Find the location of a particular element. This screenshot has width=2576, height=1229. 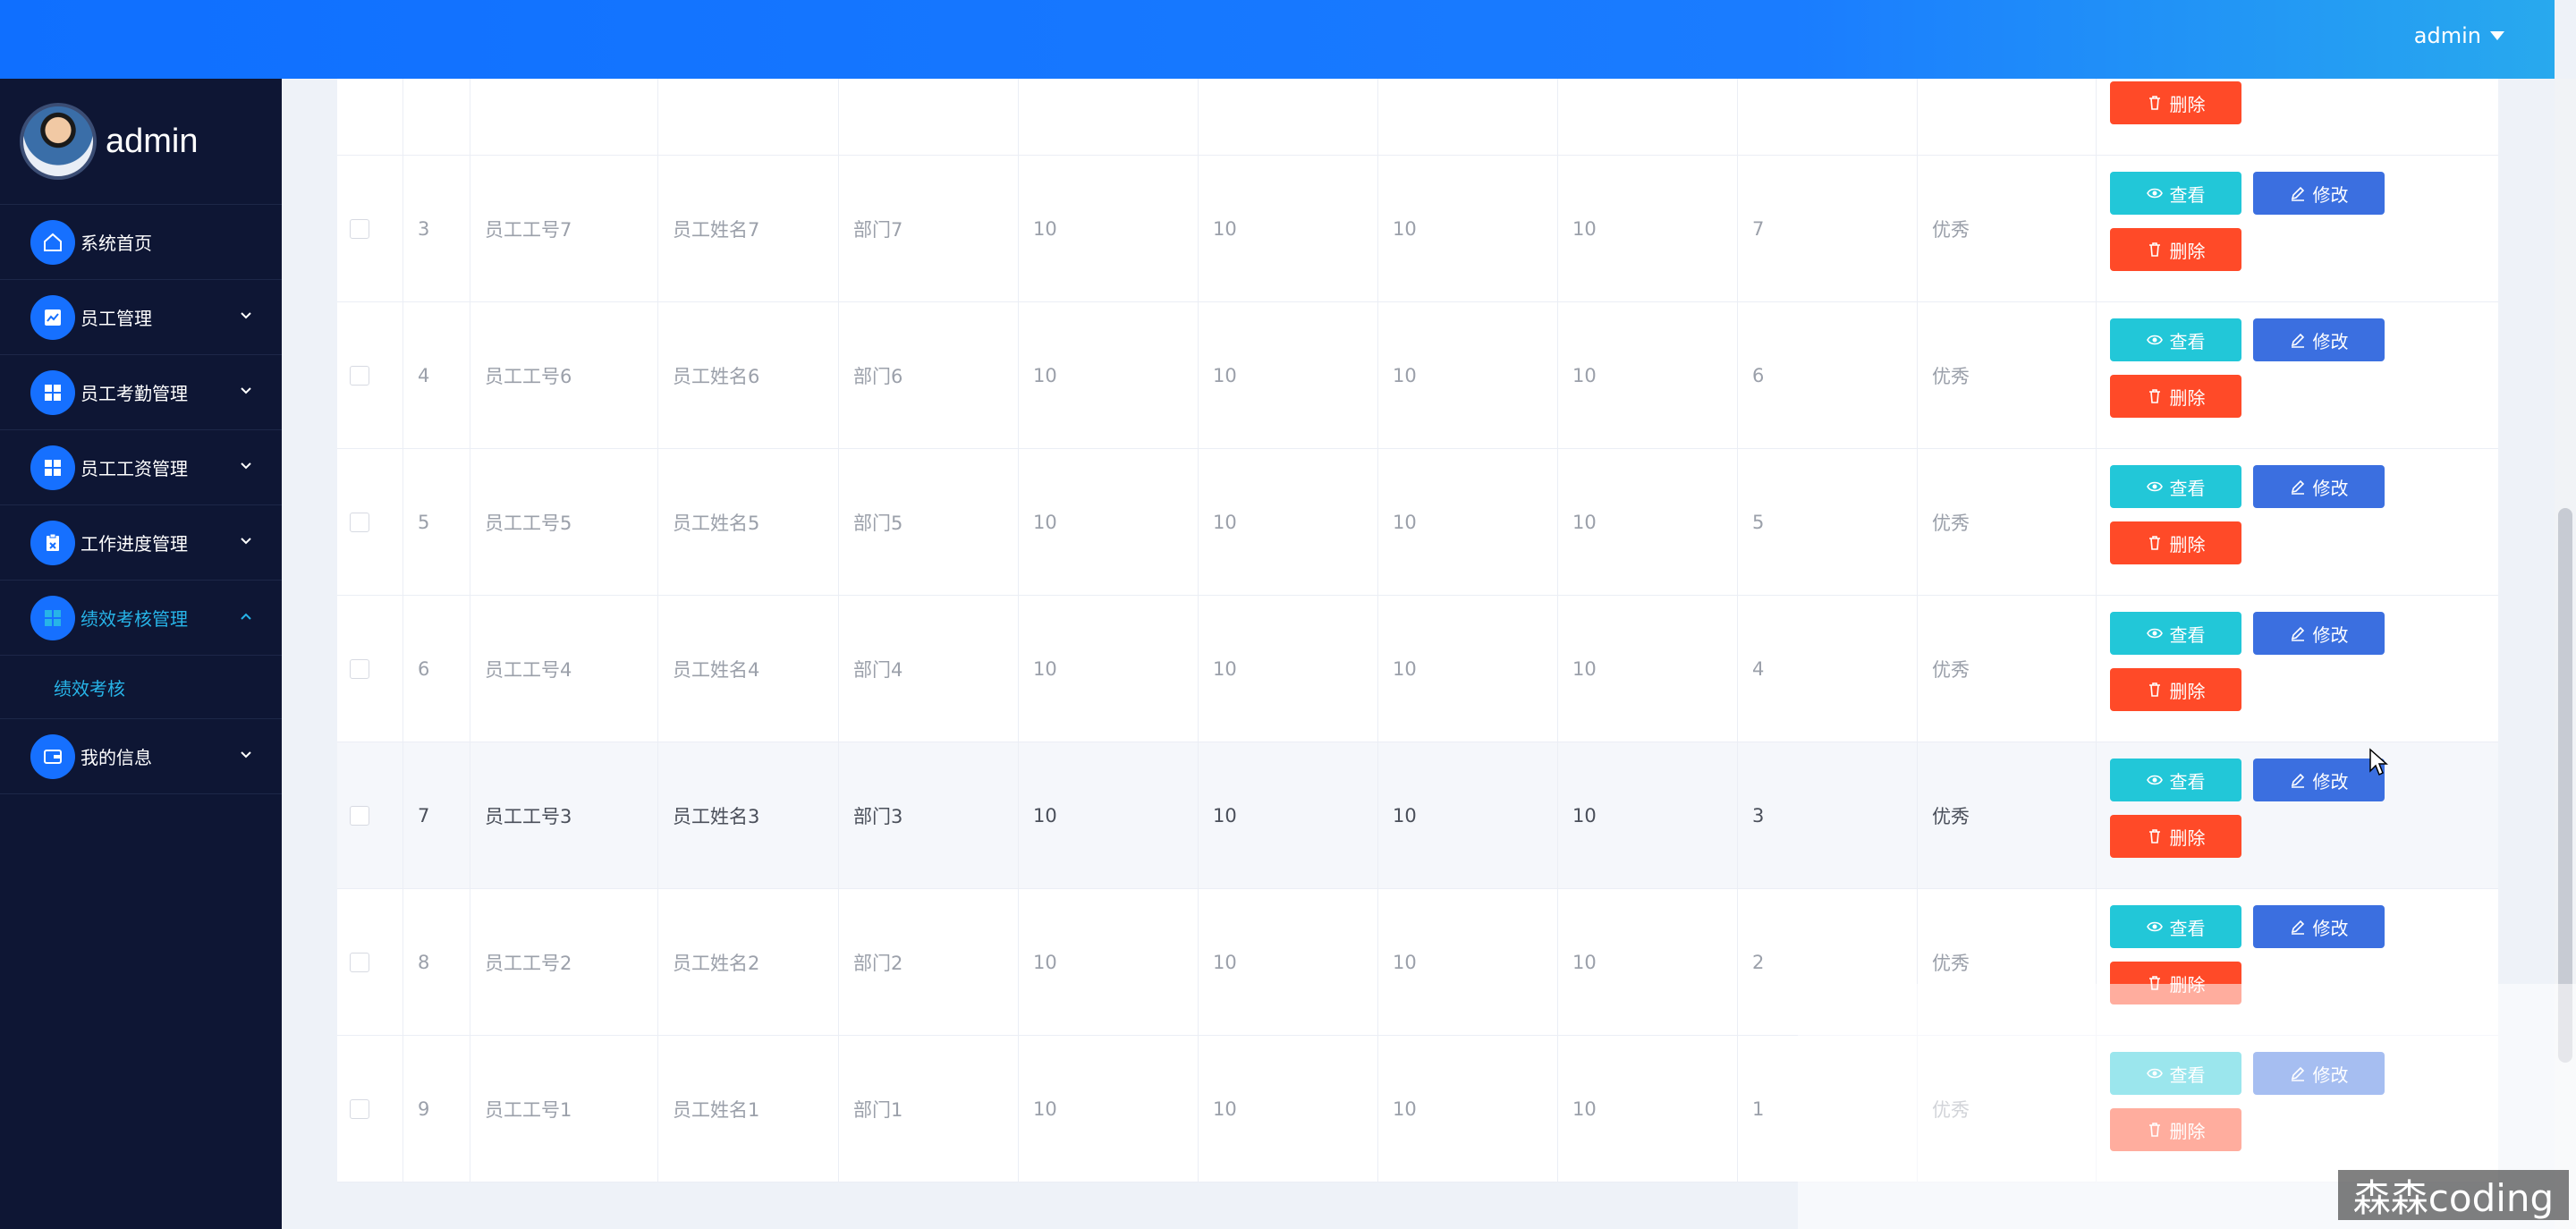

delete-label: 删除 is located at coordinates (2187, 105).